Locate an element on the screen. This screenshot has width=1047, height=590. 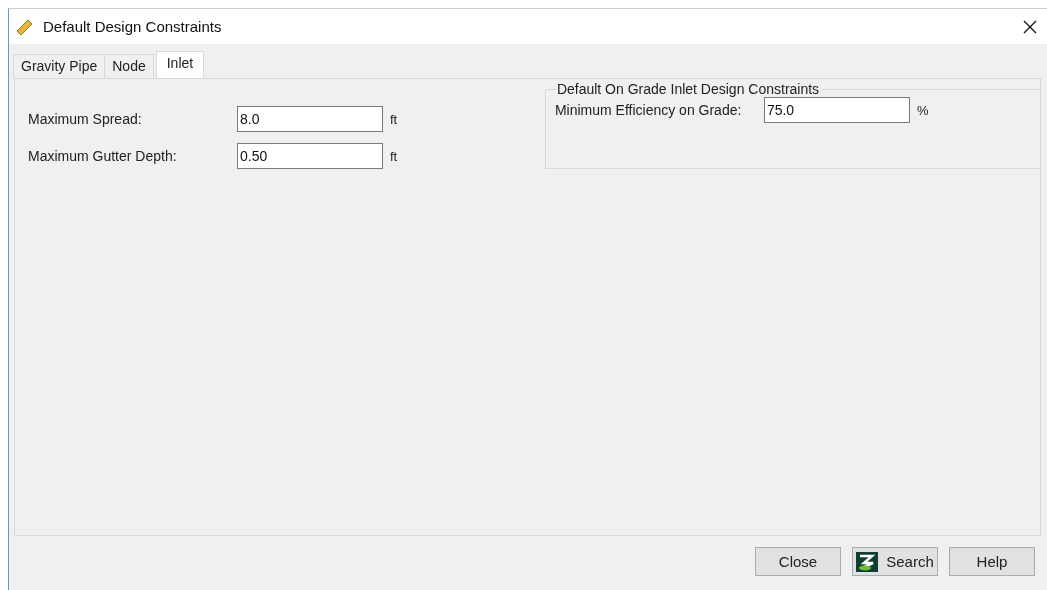
input-field: 75.0 is located at coordinates (836, 110).